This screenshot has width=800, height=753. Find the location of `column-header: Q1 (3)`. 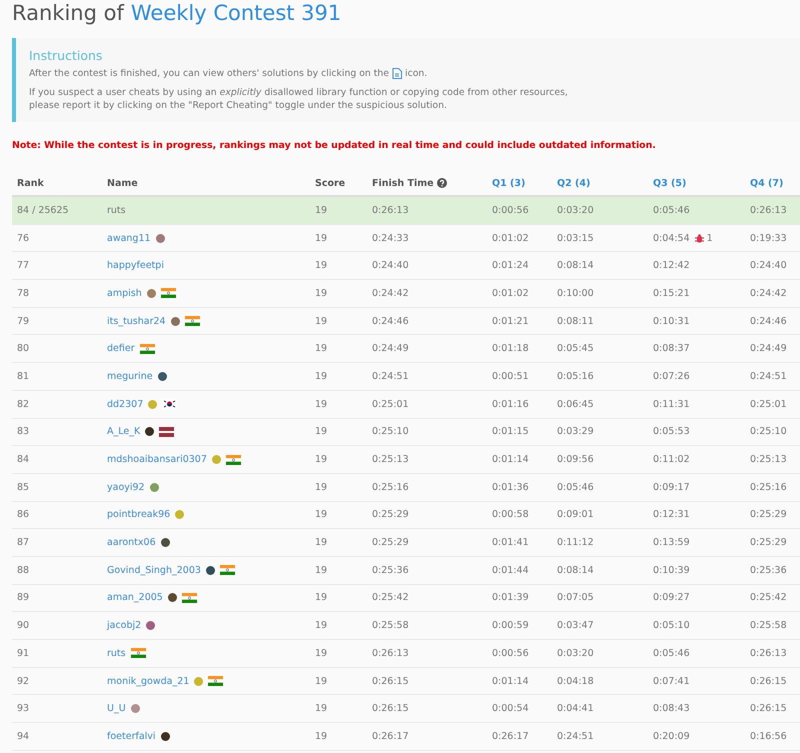

column-header: Q1 (3) is located at coordinates (509, 183).